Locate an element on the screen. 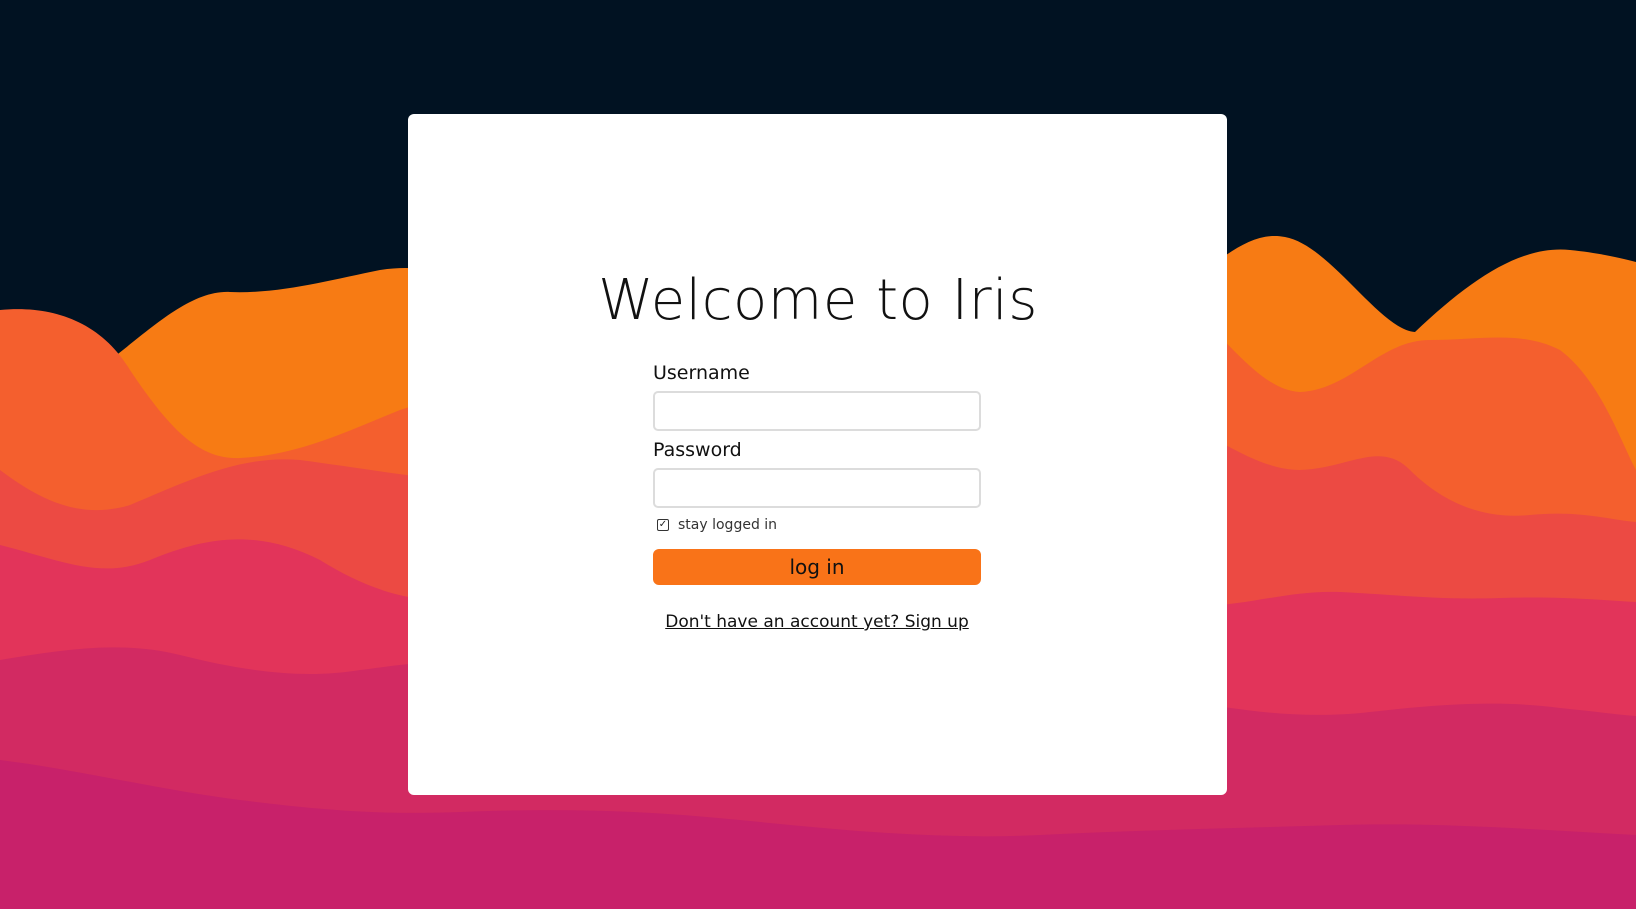 The height and width of the screenshot is (909, 1636). stay-logged-in-row: ✓ stay logged in is located at coordinates (817, 525).